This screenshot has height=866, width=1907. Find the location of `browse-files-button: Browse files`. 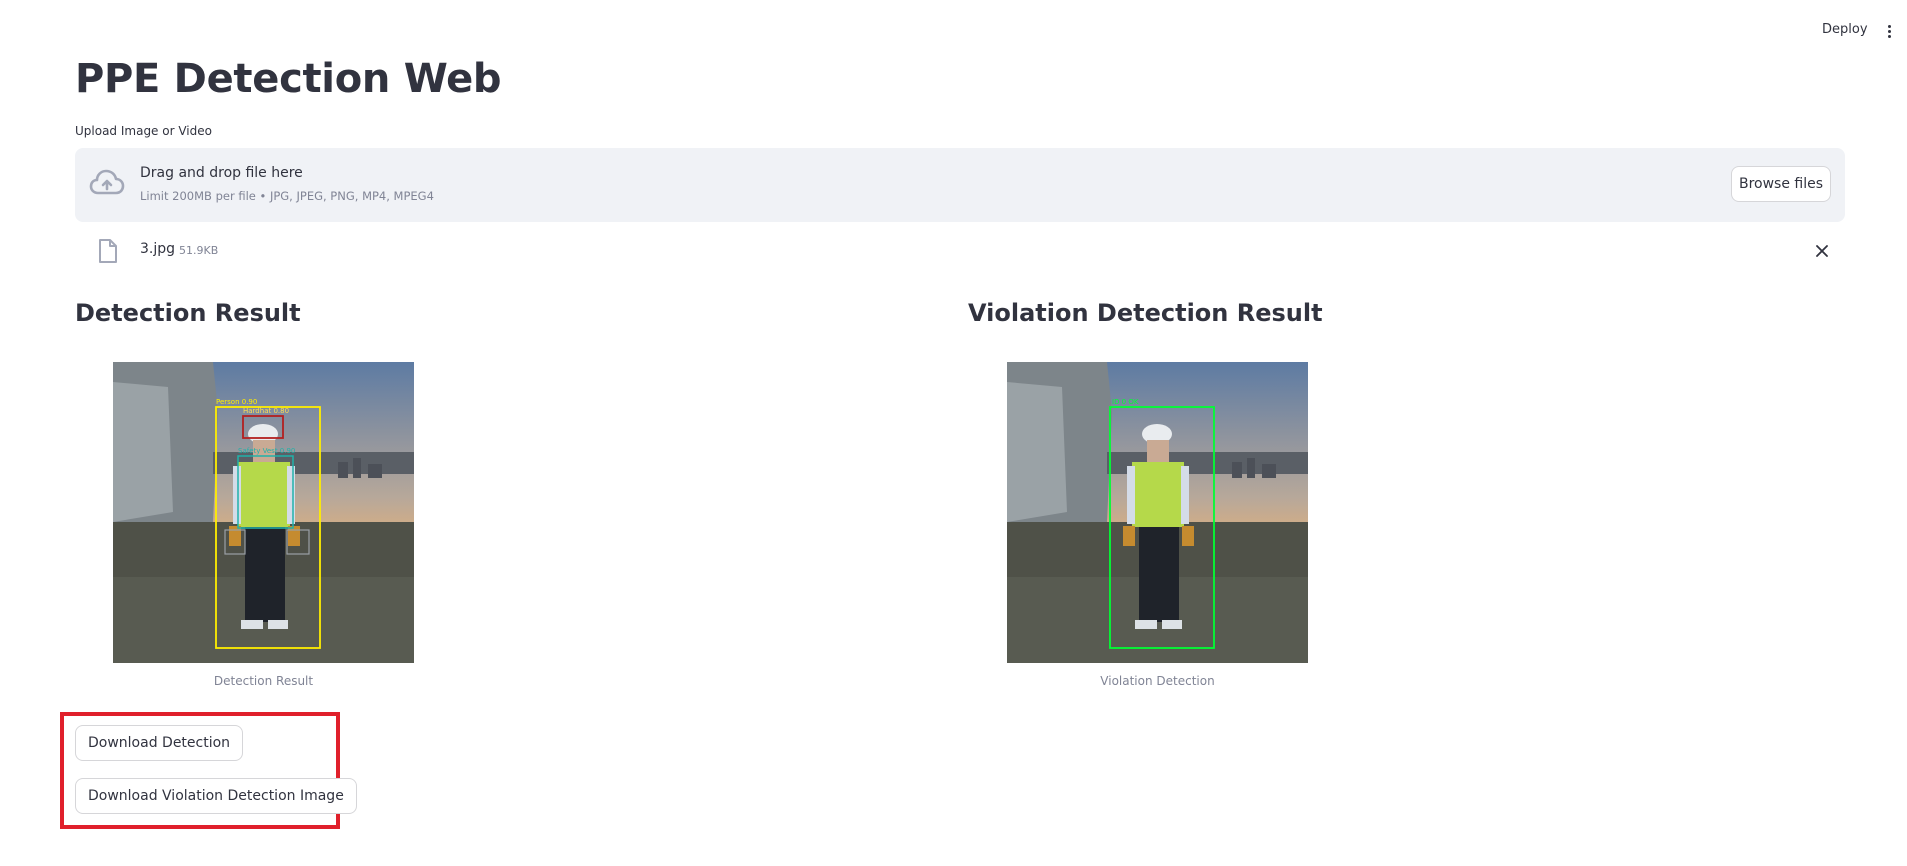

browse-files-button: Browse files is located at coordinates (1781, 184).